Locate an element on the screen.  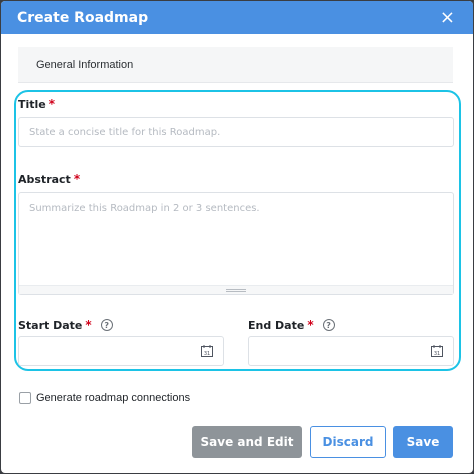
start-date-label: Start Date * ? is located at coordinates (65, 325).